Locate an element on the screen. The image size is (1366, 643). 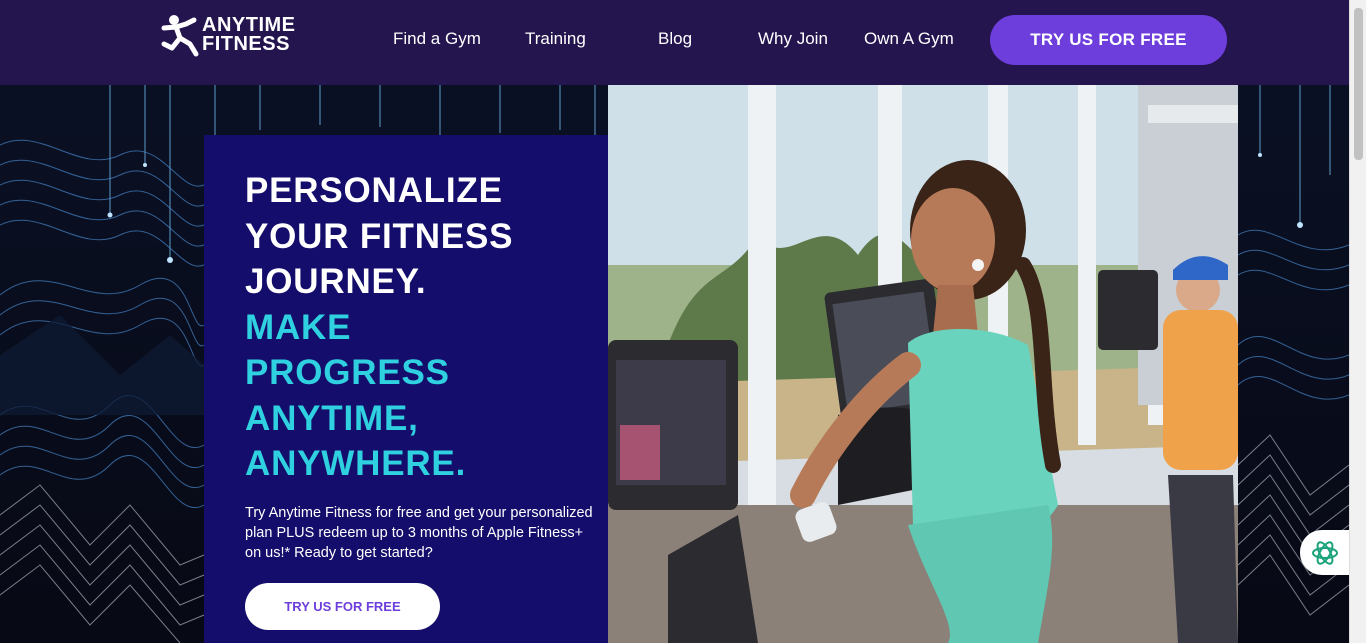
headline-line: YOUR FITNESS is located at coordinates (379, 236).